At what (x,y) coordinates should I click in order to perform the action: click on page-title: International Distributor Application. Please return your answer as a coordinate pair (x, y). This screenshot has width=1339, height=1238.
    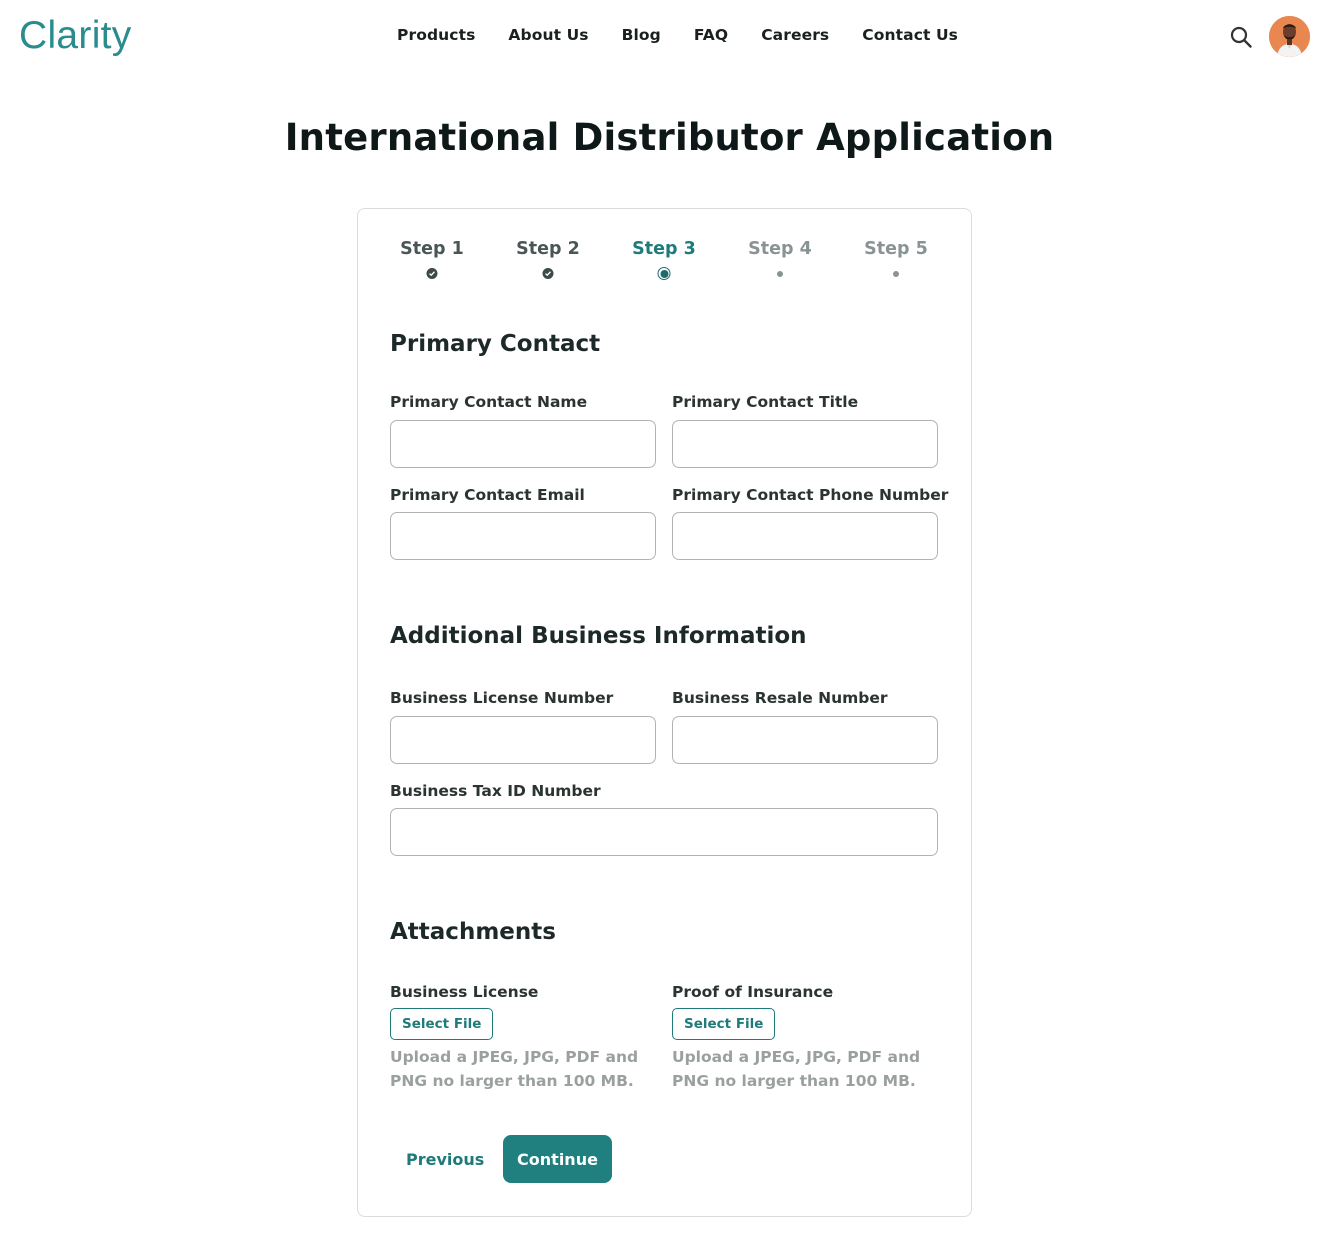
    Looking at the image, I should click on (669, 137).